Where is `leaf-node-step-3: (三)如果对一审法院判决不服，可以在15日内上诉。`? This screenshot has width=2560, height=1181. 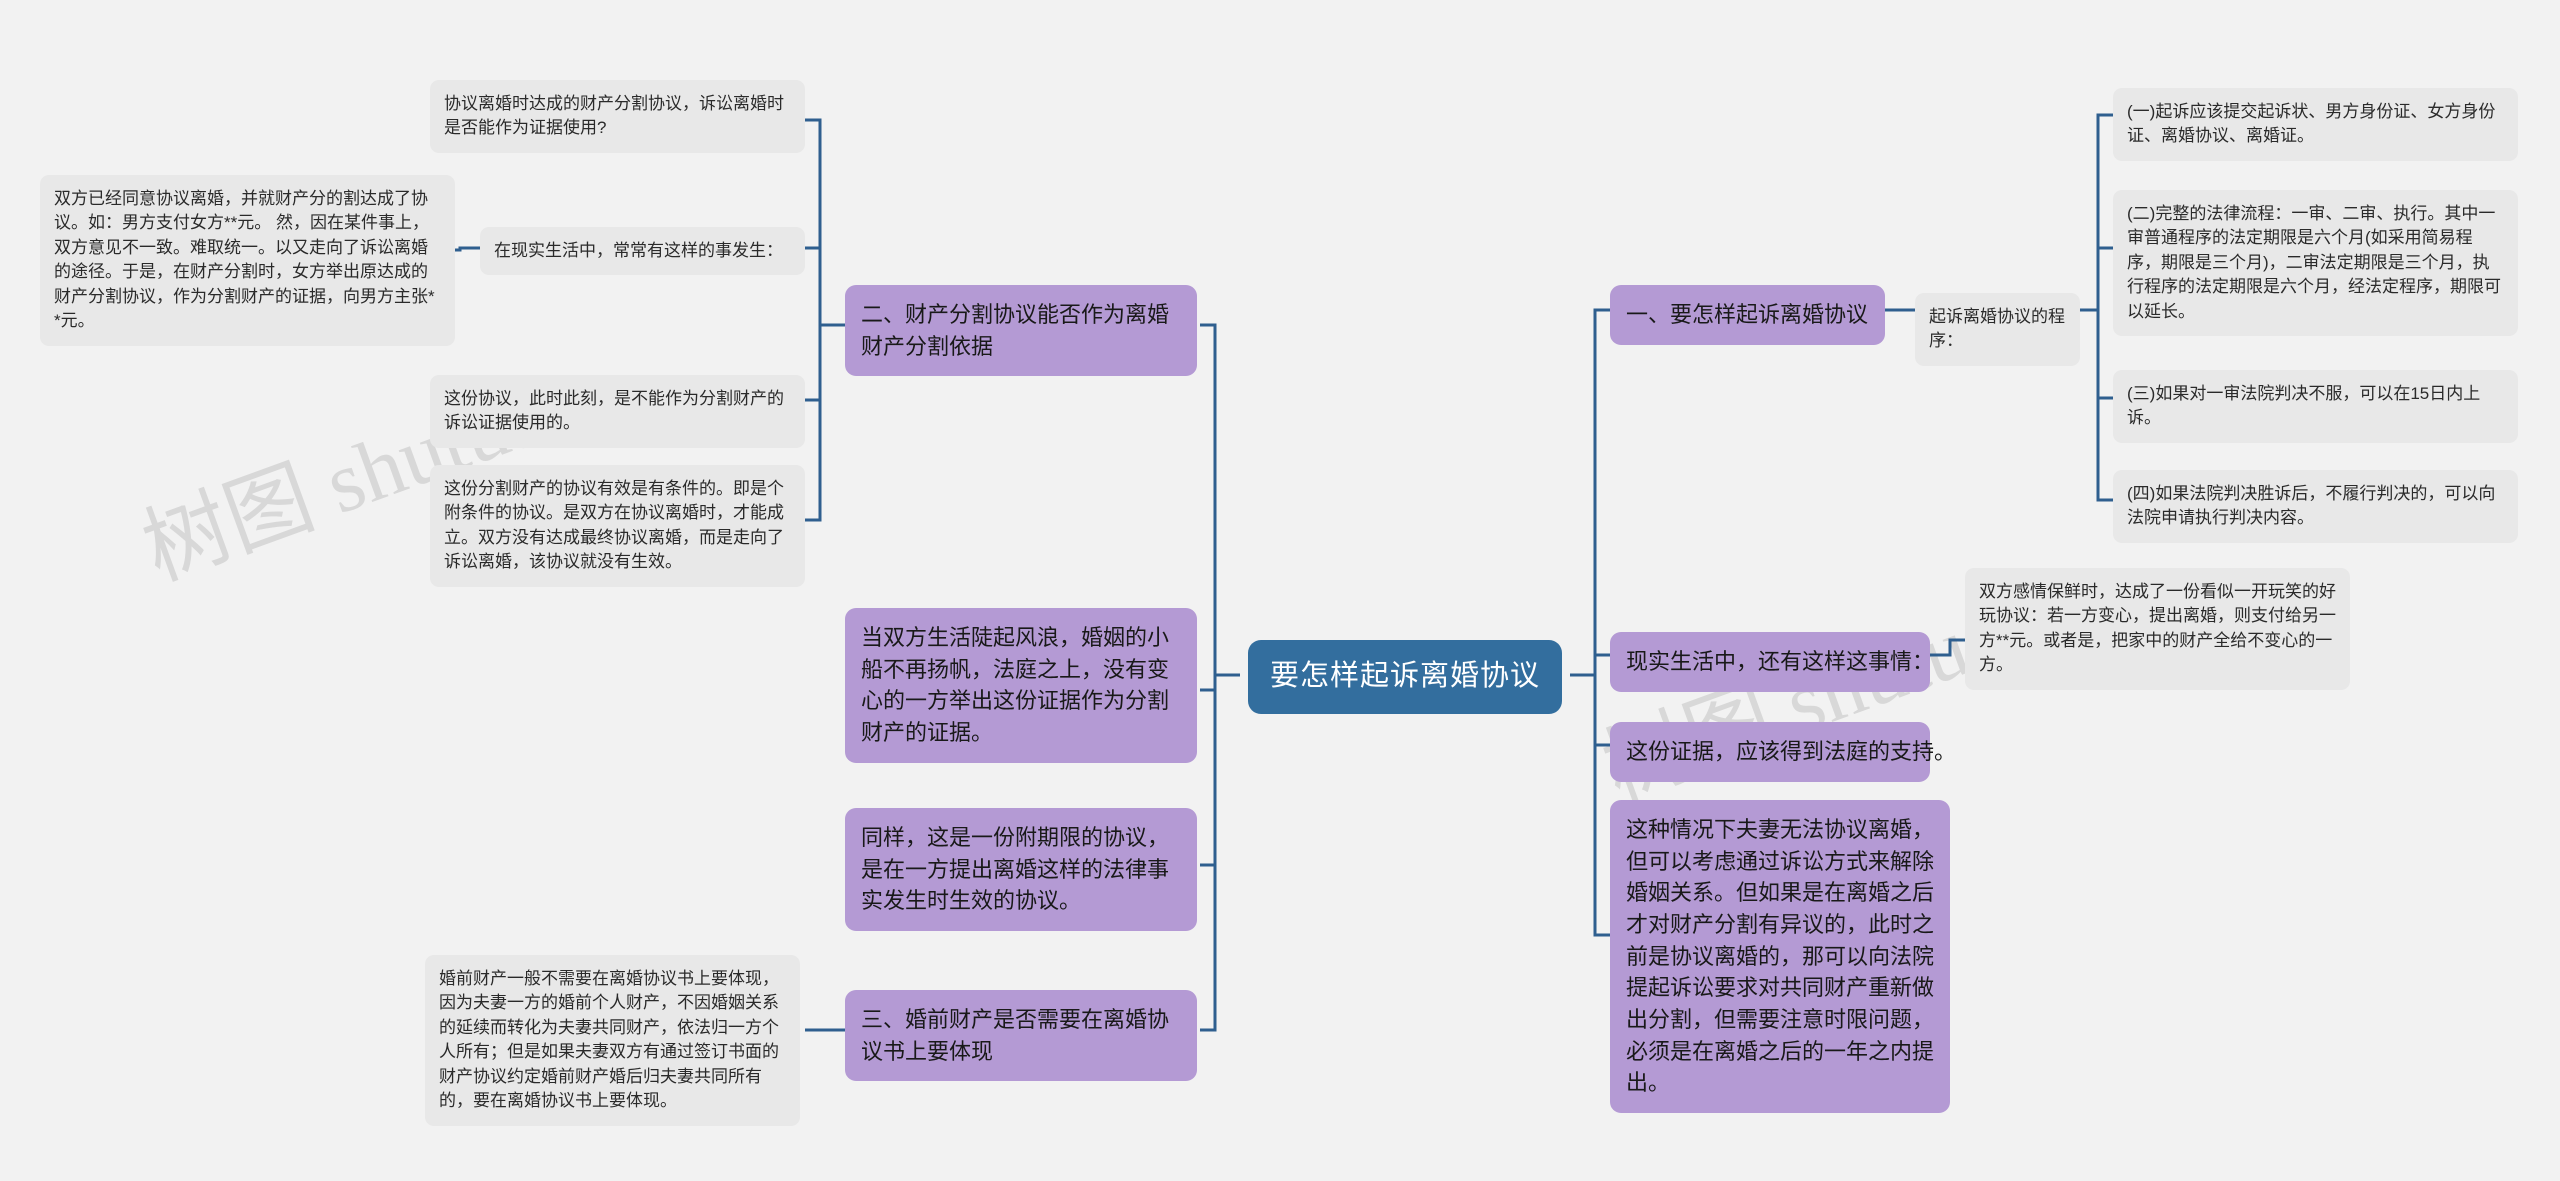
leaf-node-step-3: (三)如果对一审法院判决不服，可以在15日内上诉。 is located at coordinates (2315, 406).